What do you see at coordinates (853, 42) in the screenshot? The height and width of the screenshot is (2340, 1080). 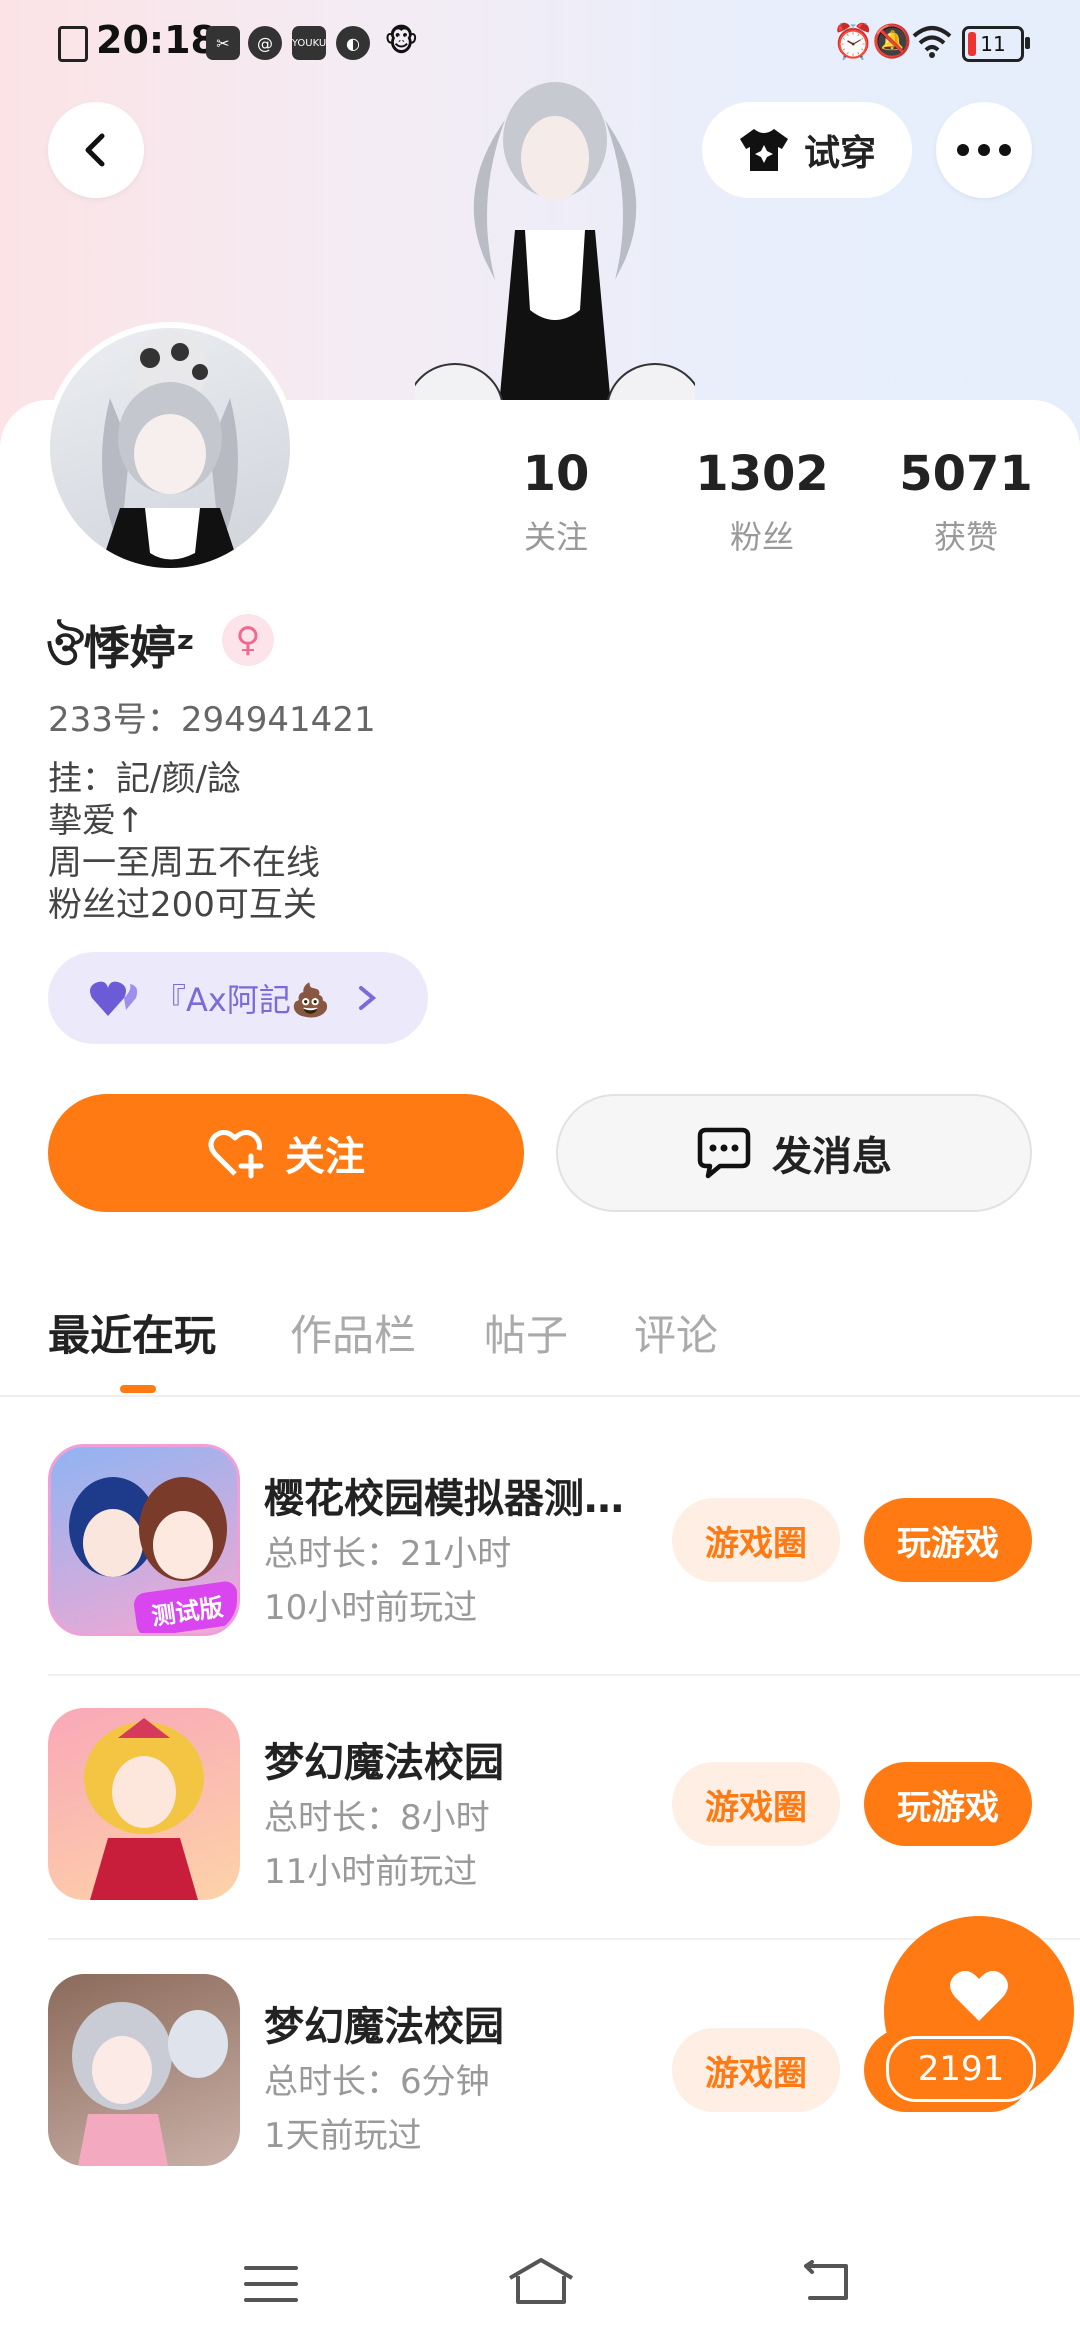 I see `alarm-icon: ⏰` at bounding box center [853, 42].